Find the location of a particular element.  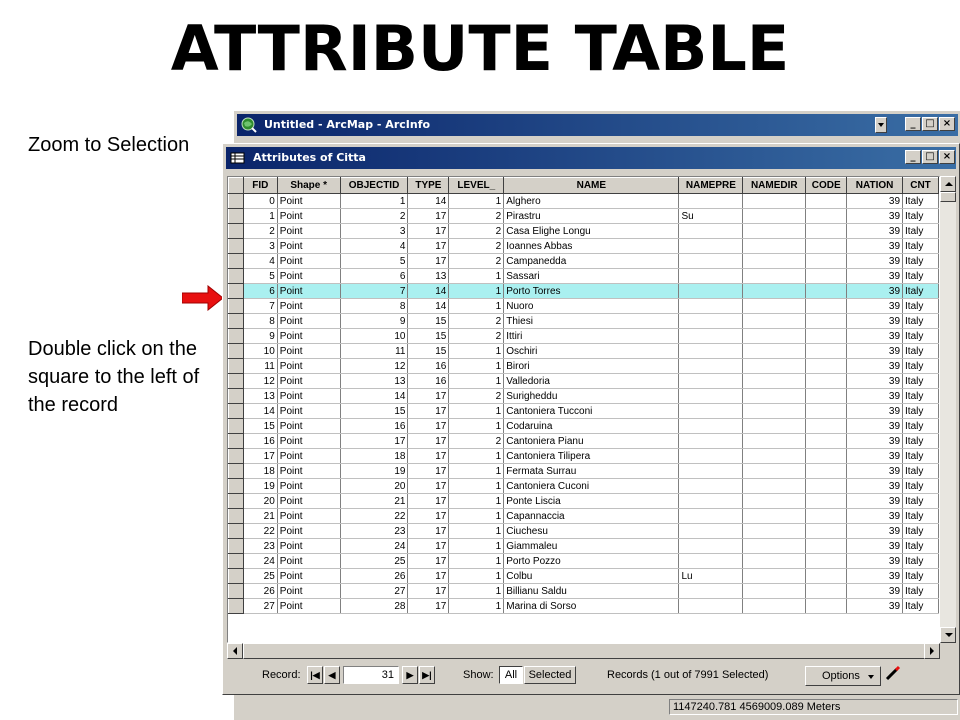

table-cell: 13 is located at coordinates (374, 381).